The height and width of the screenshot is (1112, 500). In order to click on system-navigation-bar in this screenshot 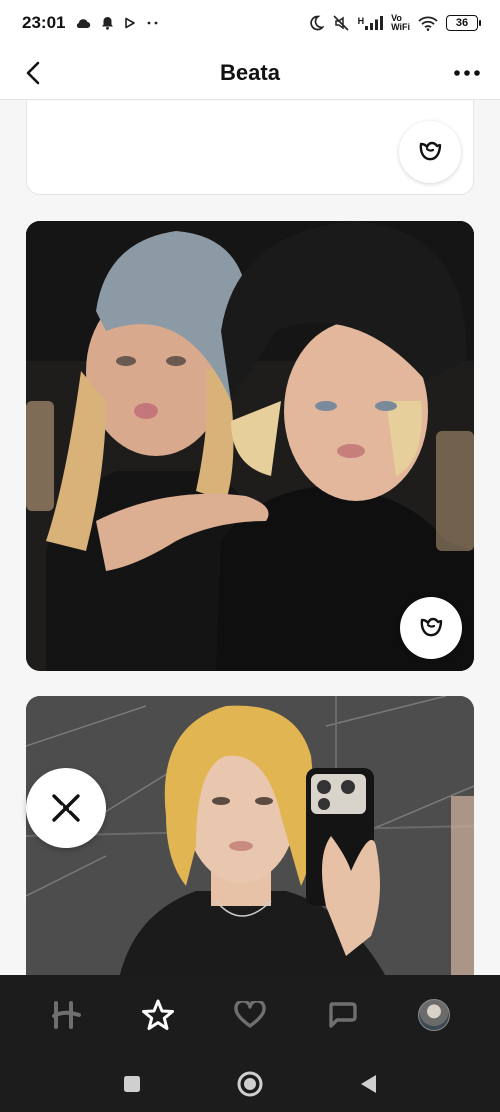, I will do `click(250, 1083)`.